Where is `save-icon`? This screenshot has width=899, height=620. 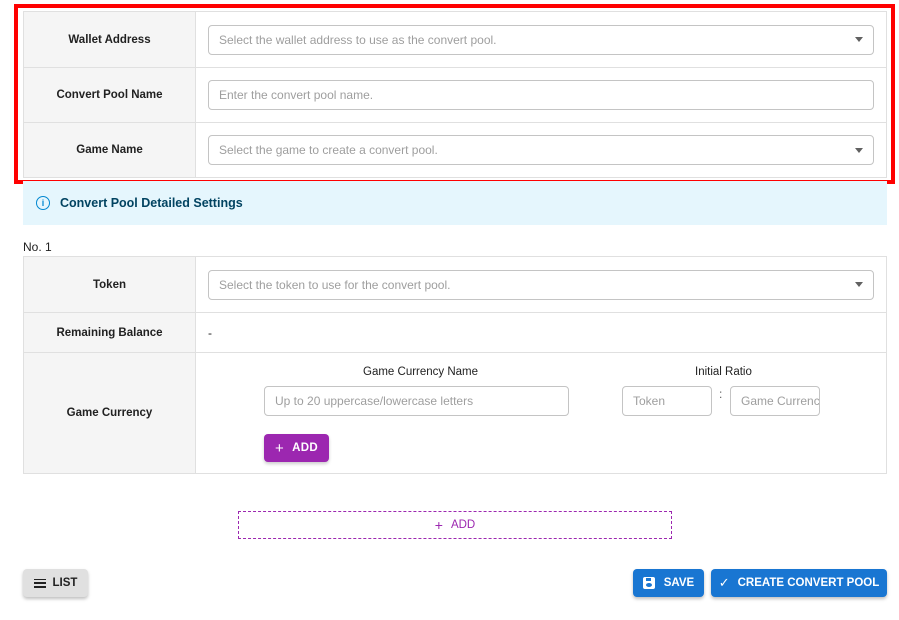
save-icon is located at coordinates (648, 583).